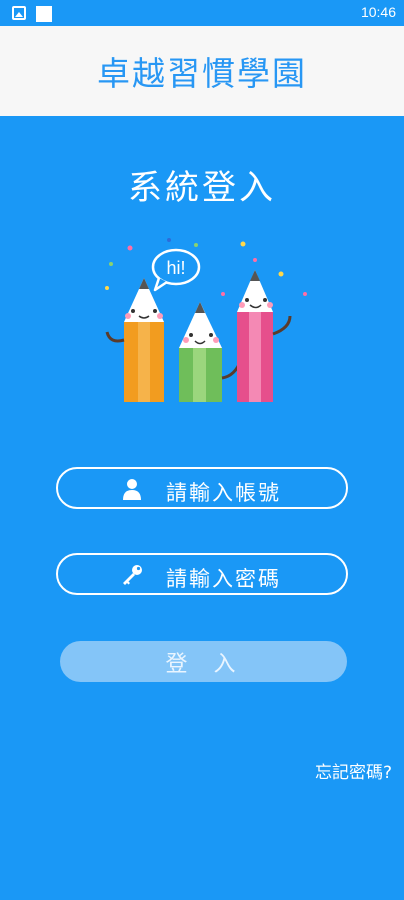  I want to click on password-field: 請輸入密碼, so click(202, 574).